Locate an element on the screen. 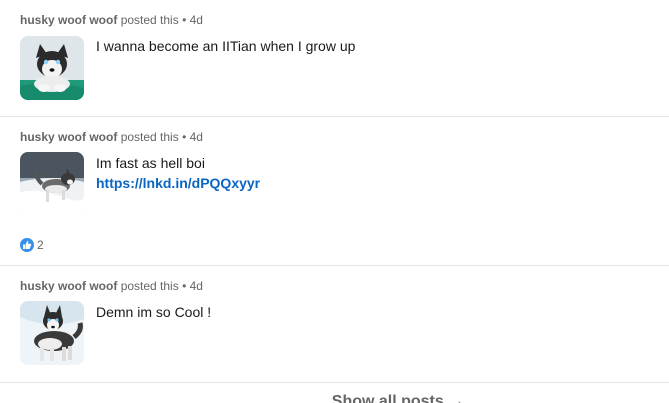  like-icon is located at coordinates (27, 245).